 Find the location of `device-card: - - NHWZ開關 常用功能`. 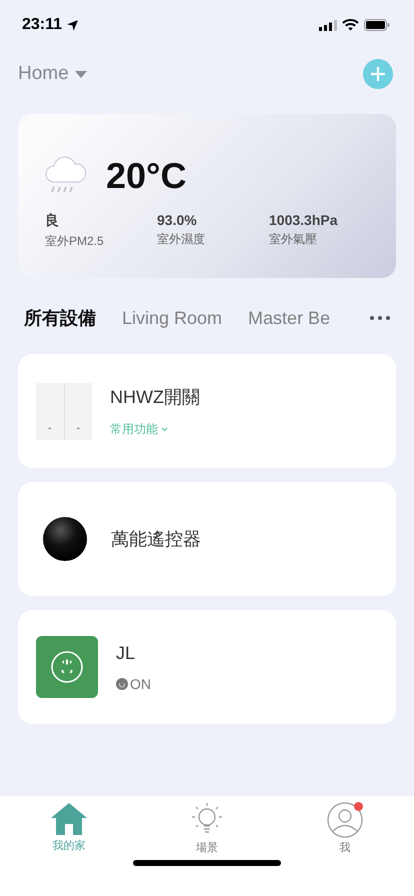

device-card: - - NHWZ開關 常用功能 is located at coordinates (207, 411).